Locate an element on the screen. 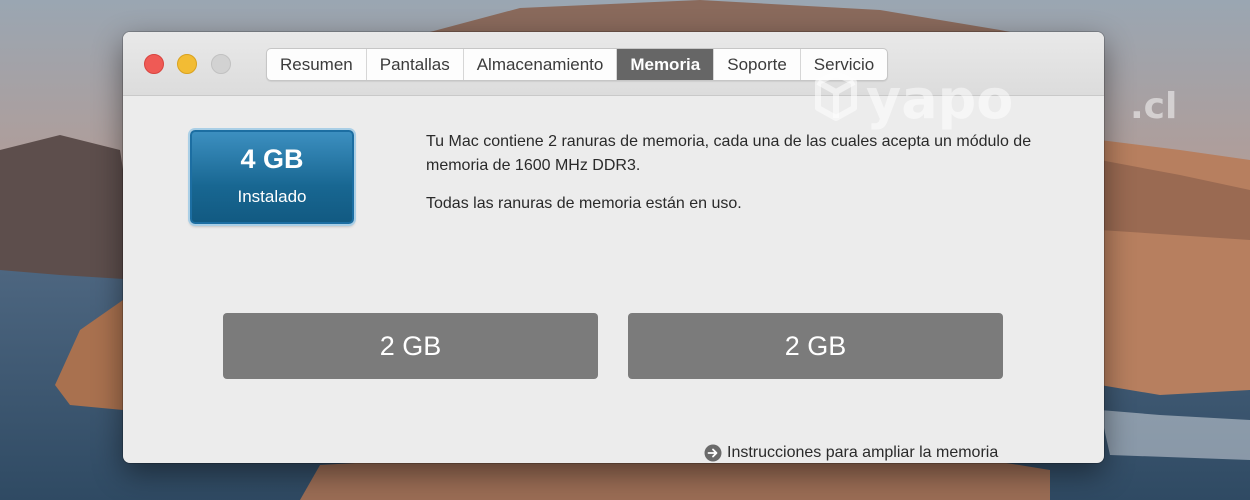 The width and height of the screenshot is (1250, 500). watermark-logo: yapo .cl is located at coordinates (996, 99).